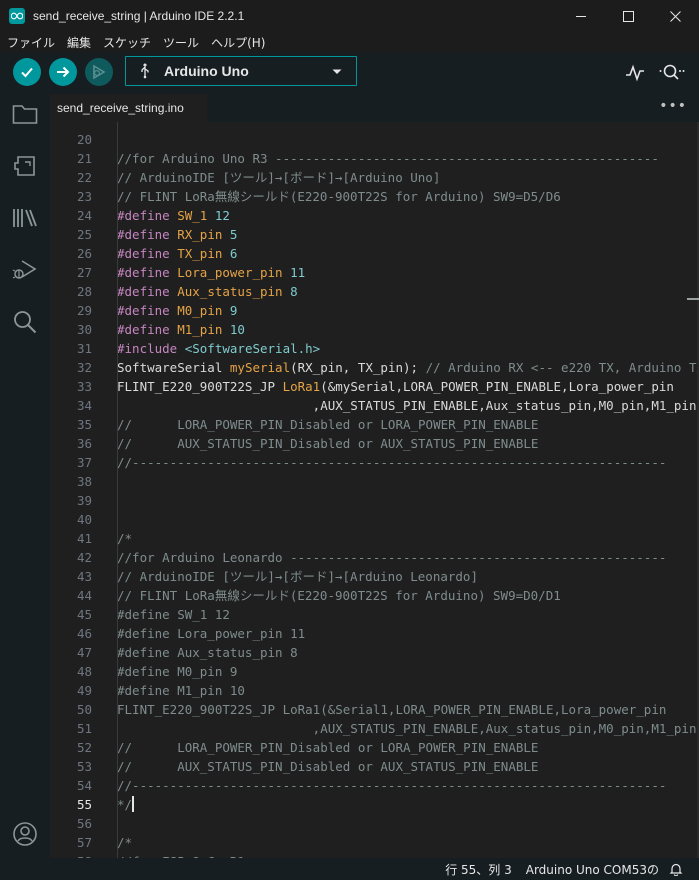 The image size is (699, 880). Describe the element at coordinates (349, 16) in the screenshot. I see `title-bar: send_receive_string | Arduino IDE 2.2.1` at that location.